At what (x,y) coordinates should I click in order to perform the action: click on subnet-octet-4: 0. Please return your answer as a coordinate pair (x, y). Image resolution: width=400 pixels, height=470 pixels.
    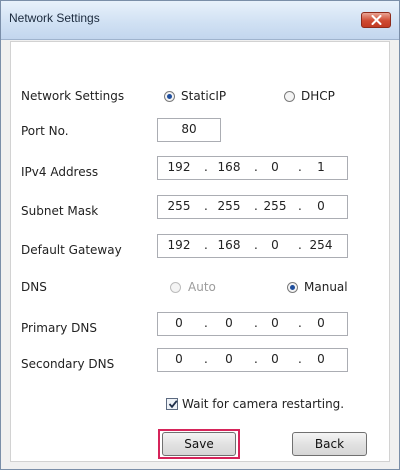
    Looking at the image, I should click on (321, 206).